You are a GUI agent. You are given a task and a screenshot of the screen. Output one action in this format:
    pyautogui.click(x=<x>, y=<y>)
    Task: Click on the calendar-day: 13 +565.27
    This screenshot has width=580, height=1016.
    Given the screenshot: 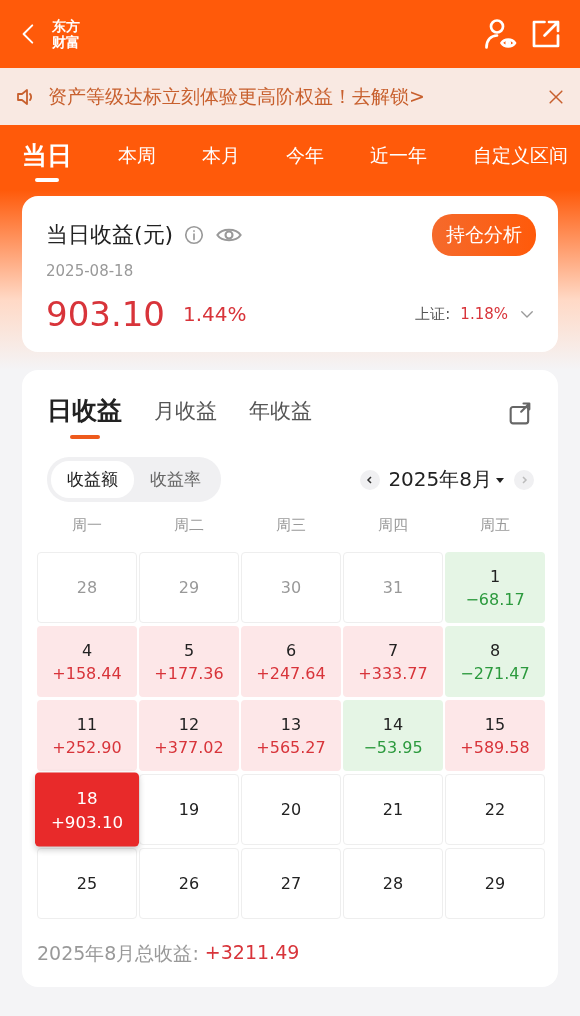 What is the action you would take?
    pyautogui.click(x=291, y=735)
    